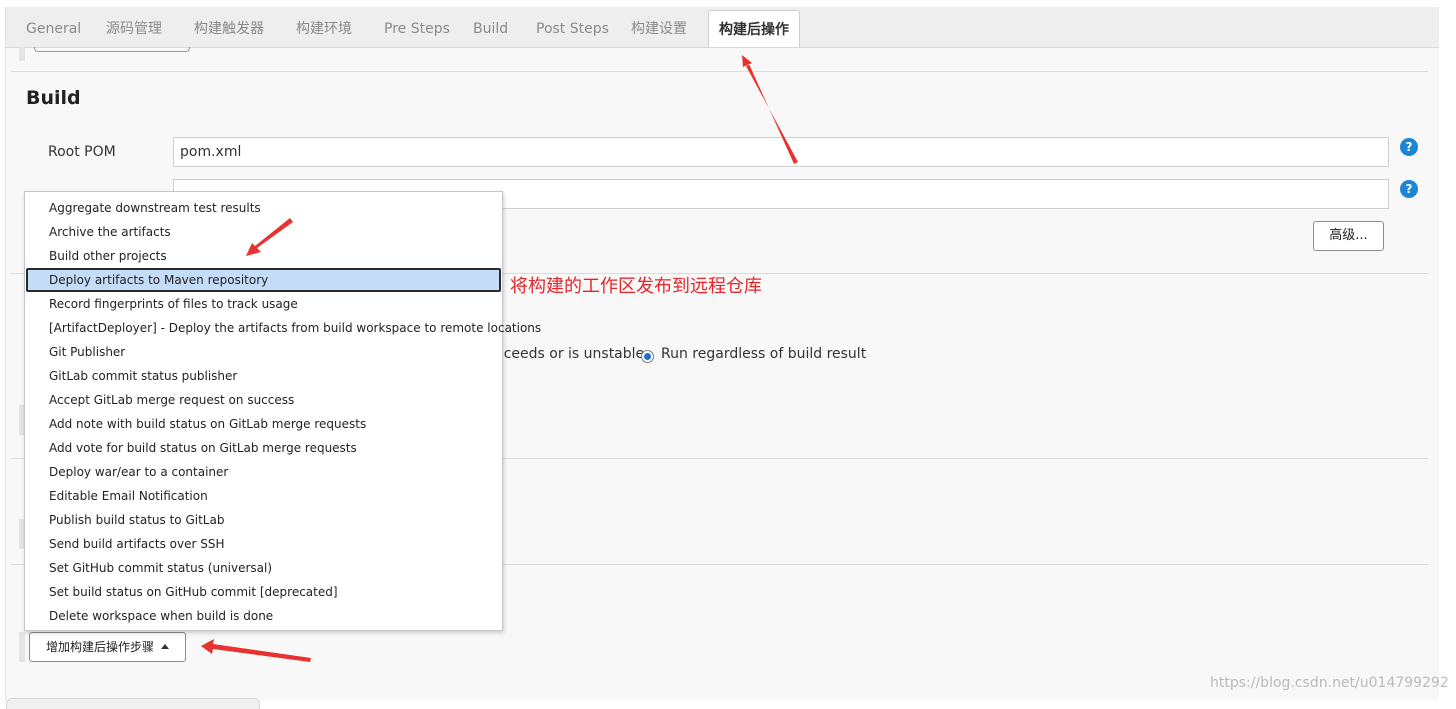  Describe the element at coordinates (99, 647) in the screenshot. I see `add-post-build-step-label: 增加构建后操作步骤` at that location.